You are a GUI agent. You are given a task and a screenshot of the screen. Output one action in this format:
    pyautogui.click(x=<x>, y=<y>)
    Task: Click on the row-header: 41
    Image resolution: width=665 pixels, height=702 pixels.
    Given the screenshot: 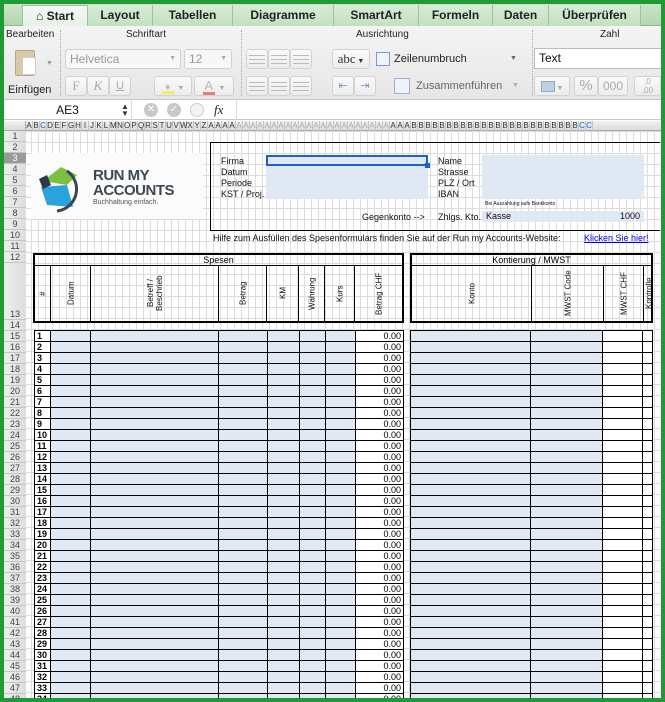 What is the action you would take?
    pyautogui.click(x=15, y=622)
    